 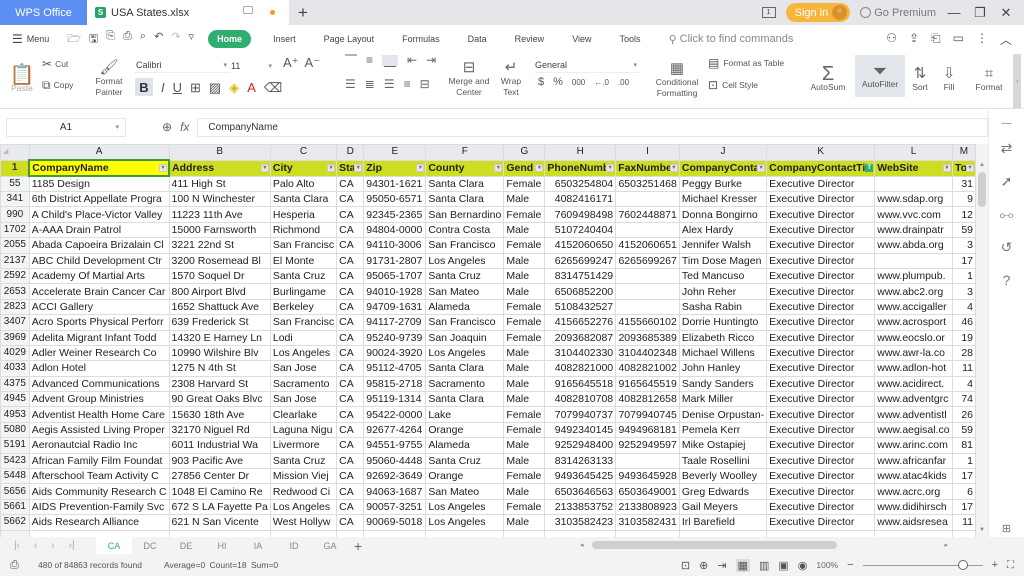 What do you see at coordinates (647, 491) in the screenshot?
I see `cell: 6503649001` at bounding box center [647, 491].